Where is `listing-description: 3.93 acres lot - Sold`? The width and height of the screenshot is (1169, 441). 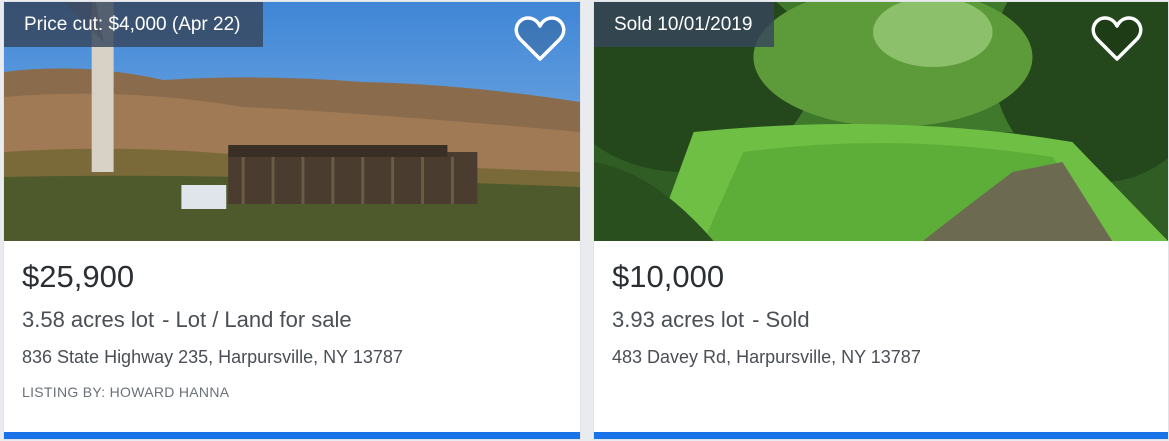
listing-description: 3.93 acres lot - Sold is located at coordinates (711, 320).